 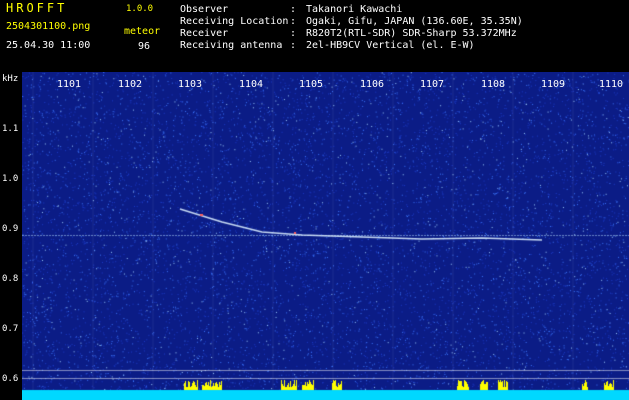 What do you see at coordinates (204, 33) in the screenshot?
I see `info-label: Receiver` at bounding box center [204, 33].